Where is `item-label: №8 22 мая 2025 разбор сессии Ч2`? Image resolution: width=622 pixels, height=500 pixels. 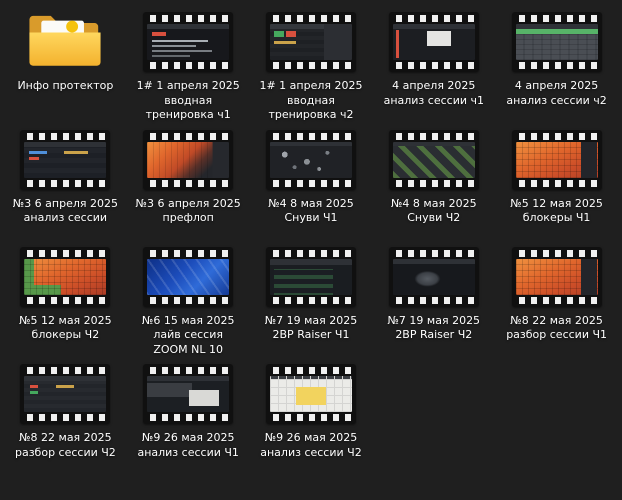 item-label: №8 22 мая 2025 разбор сессии Ч2 is located at coordinates (65, 445).